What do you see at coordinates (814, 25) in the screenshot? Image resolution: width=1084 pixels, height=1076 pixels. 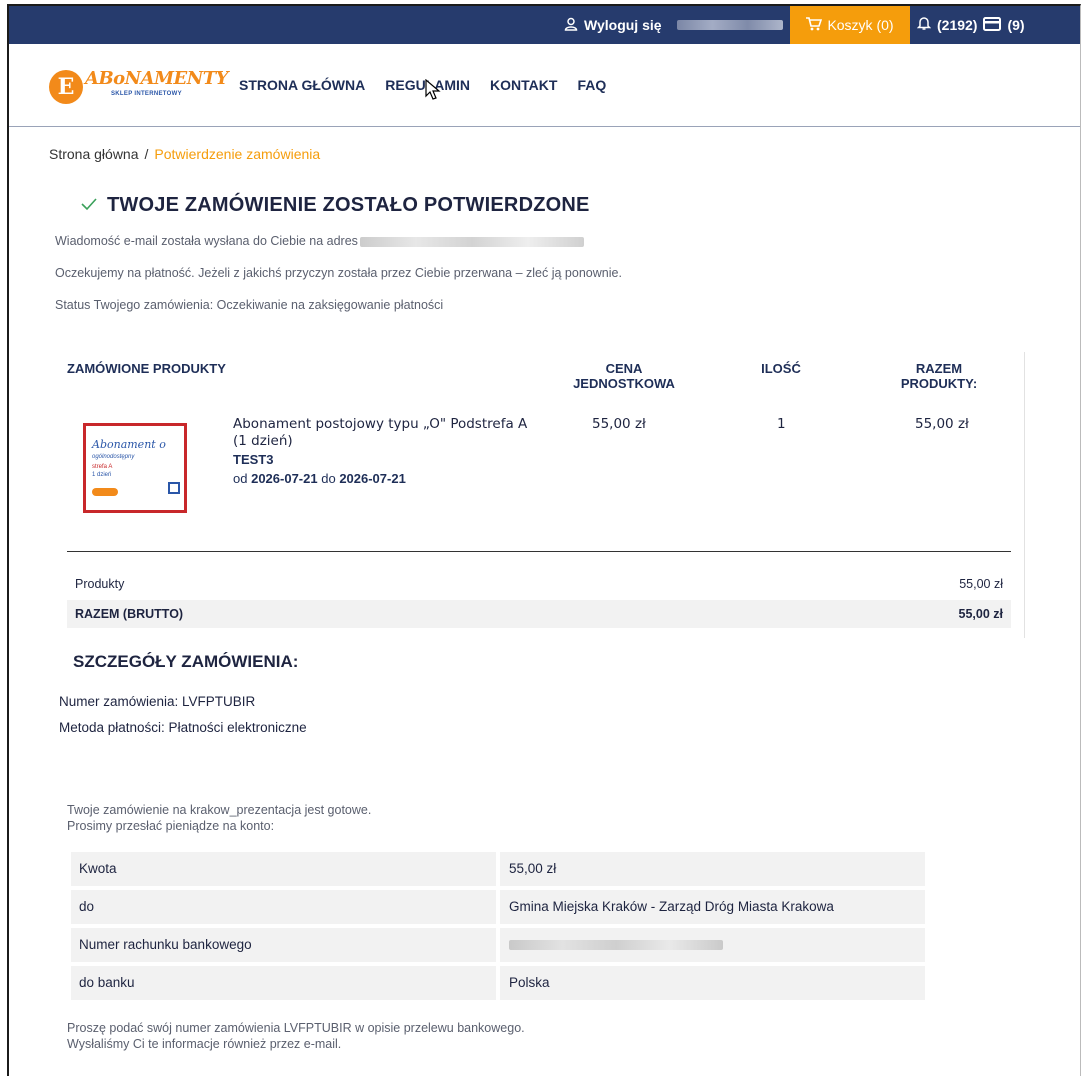 I see `cart-icon` at bounding box center [814, 25].